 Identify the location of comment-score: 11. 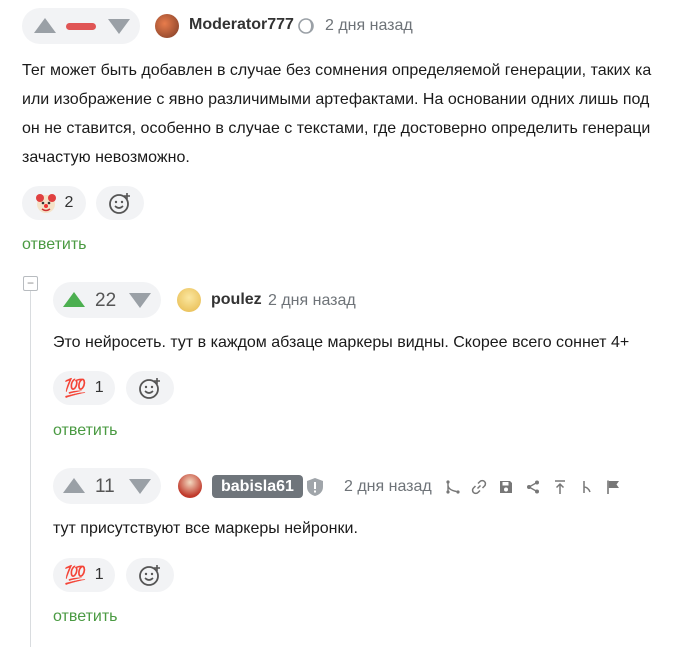
(105, 486).